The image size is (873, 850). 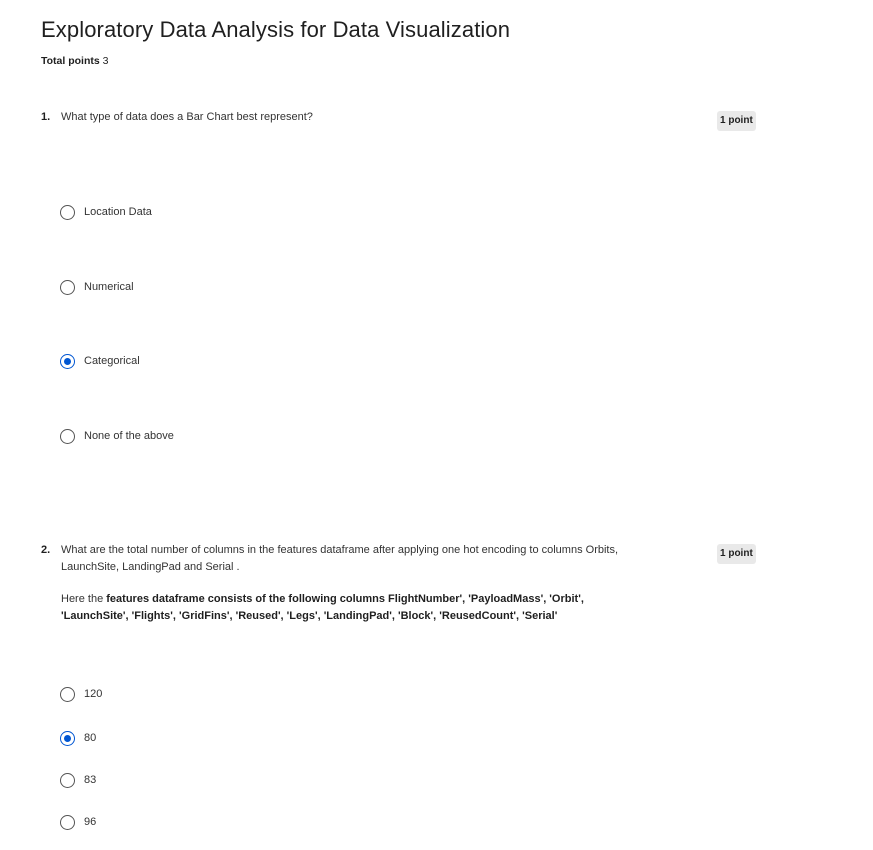 I want to click on option-label: Location Data, so click(x=118, y=212).